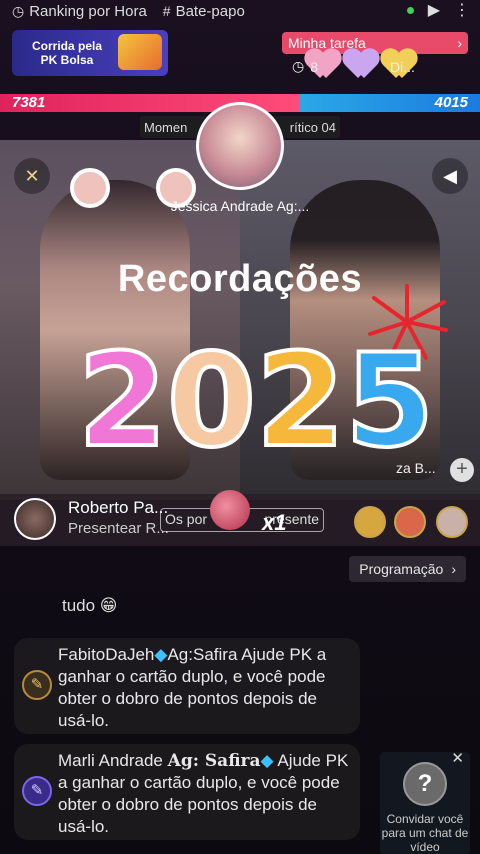 The width and height of the screenshot is (480, 854). I want to click on pk-race-banner: Corrida pela PK Bolsa, so click(90, 53).